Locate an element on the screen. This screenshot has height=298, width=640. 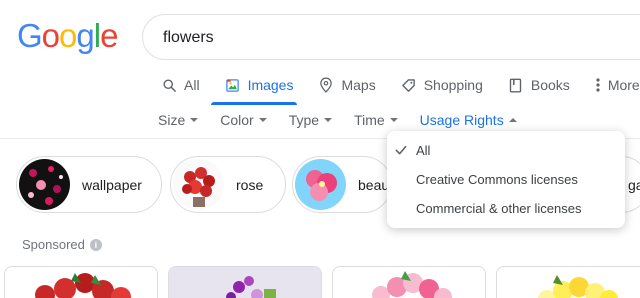
filter-label: Type is located at coordinates (304, 120).